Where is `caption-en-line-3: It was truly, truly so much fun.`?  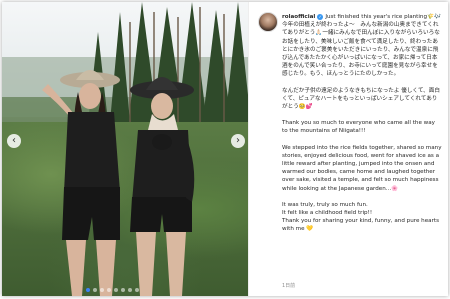
caption-en-line-3: It was truly, truly so much fun. is located at coordinates (325, 204).